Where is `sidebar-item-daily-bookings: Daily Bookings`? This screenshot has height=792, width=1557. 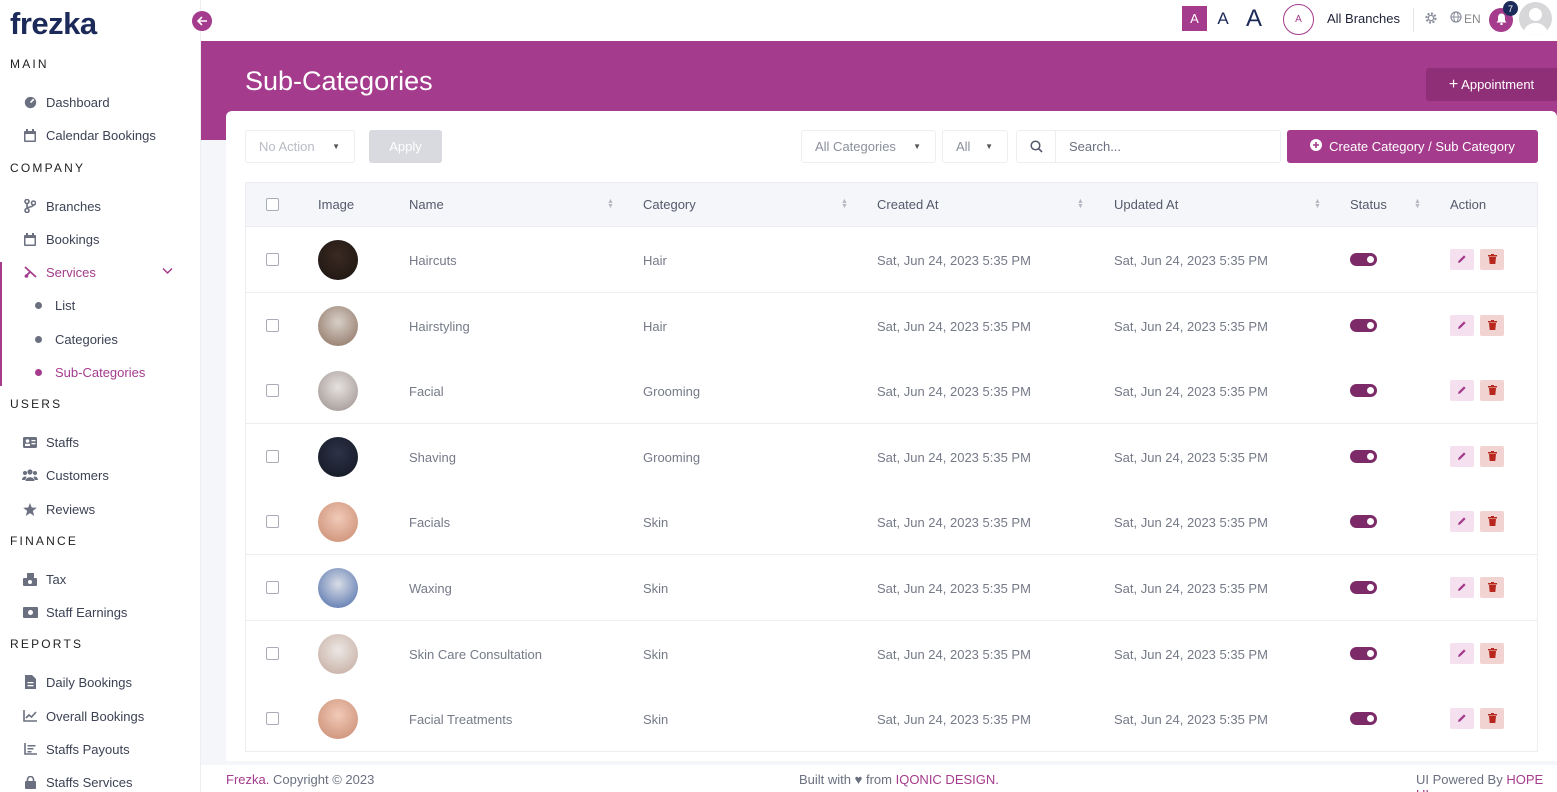
sidebar-item-daily-bookings: Daily Bookings is located at coordinates (100, 682).